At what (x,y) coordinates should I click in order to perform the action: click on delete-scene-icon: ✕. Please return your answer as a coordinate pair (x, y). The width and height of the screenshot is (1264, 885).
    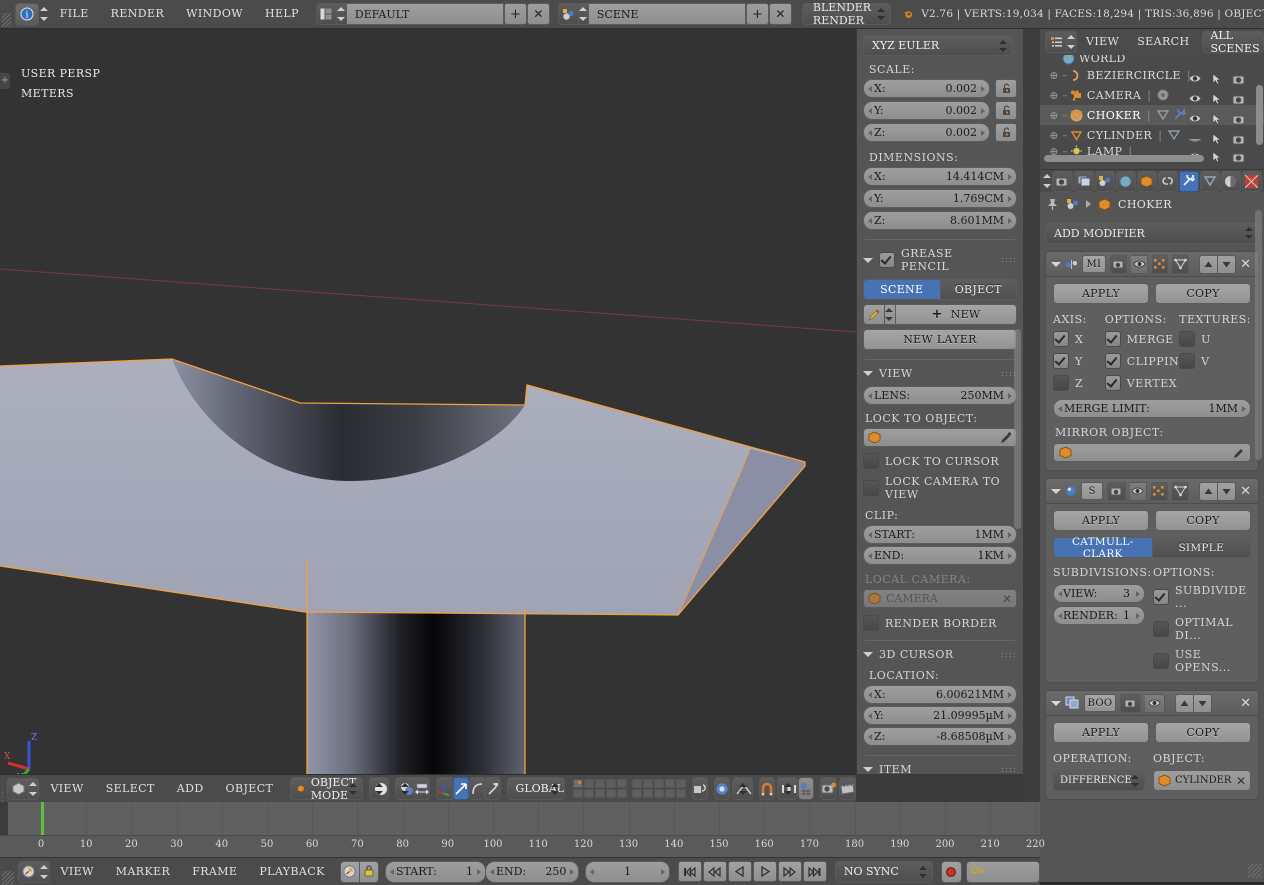
    Looking at the image, I should click on (780, 14).